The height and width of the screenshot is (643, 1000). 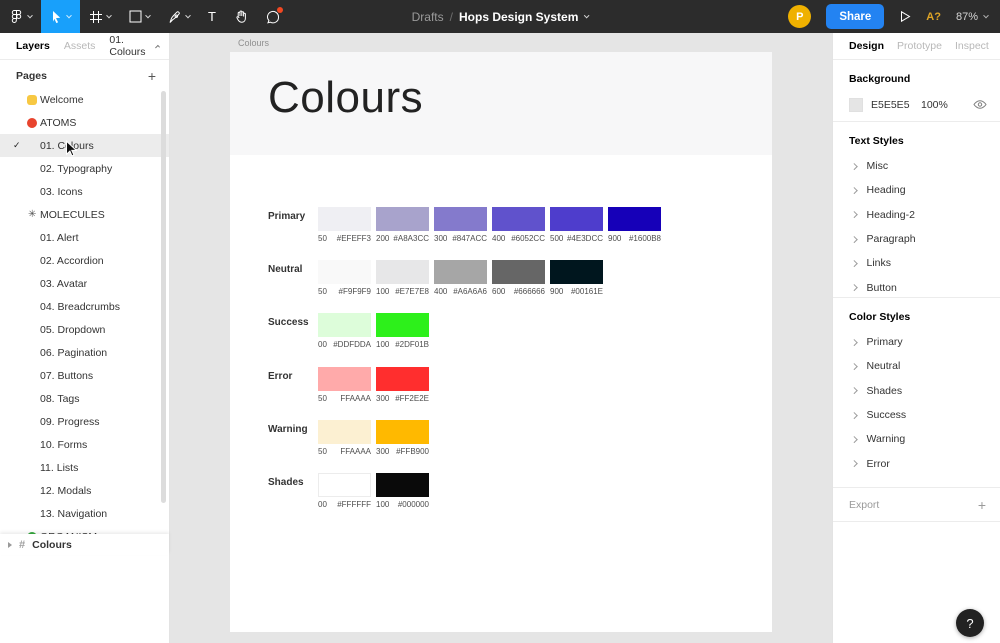 What do you see at coordinates (916, 505) in the screenshot?
I see `export-section: Export +` at bounding box center [916, 505].